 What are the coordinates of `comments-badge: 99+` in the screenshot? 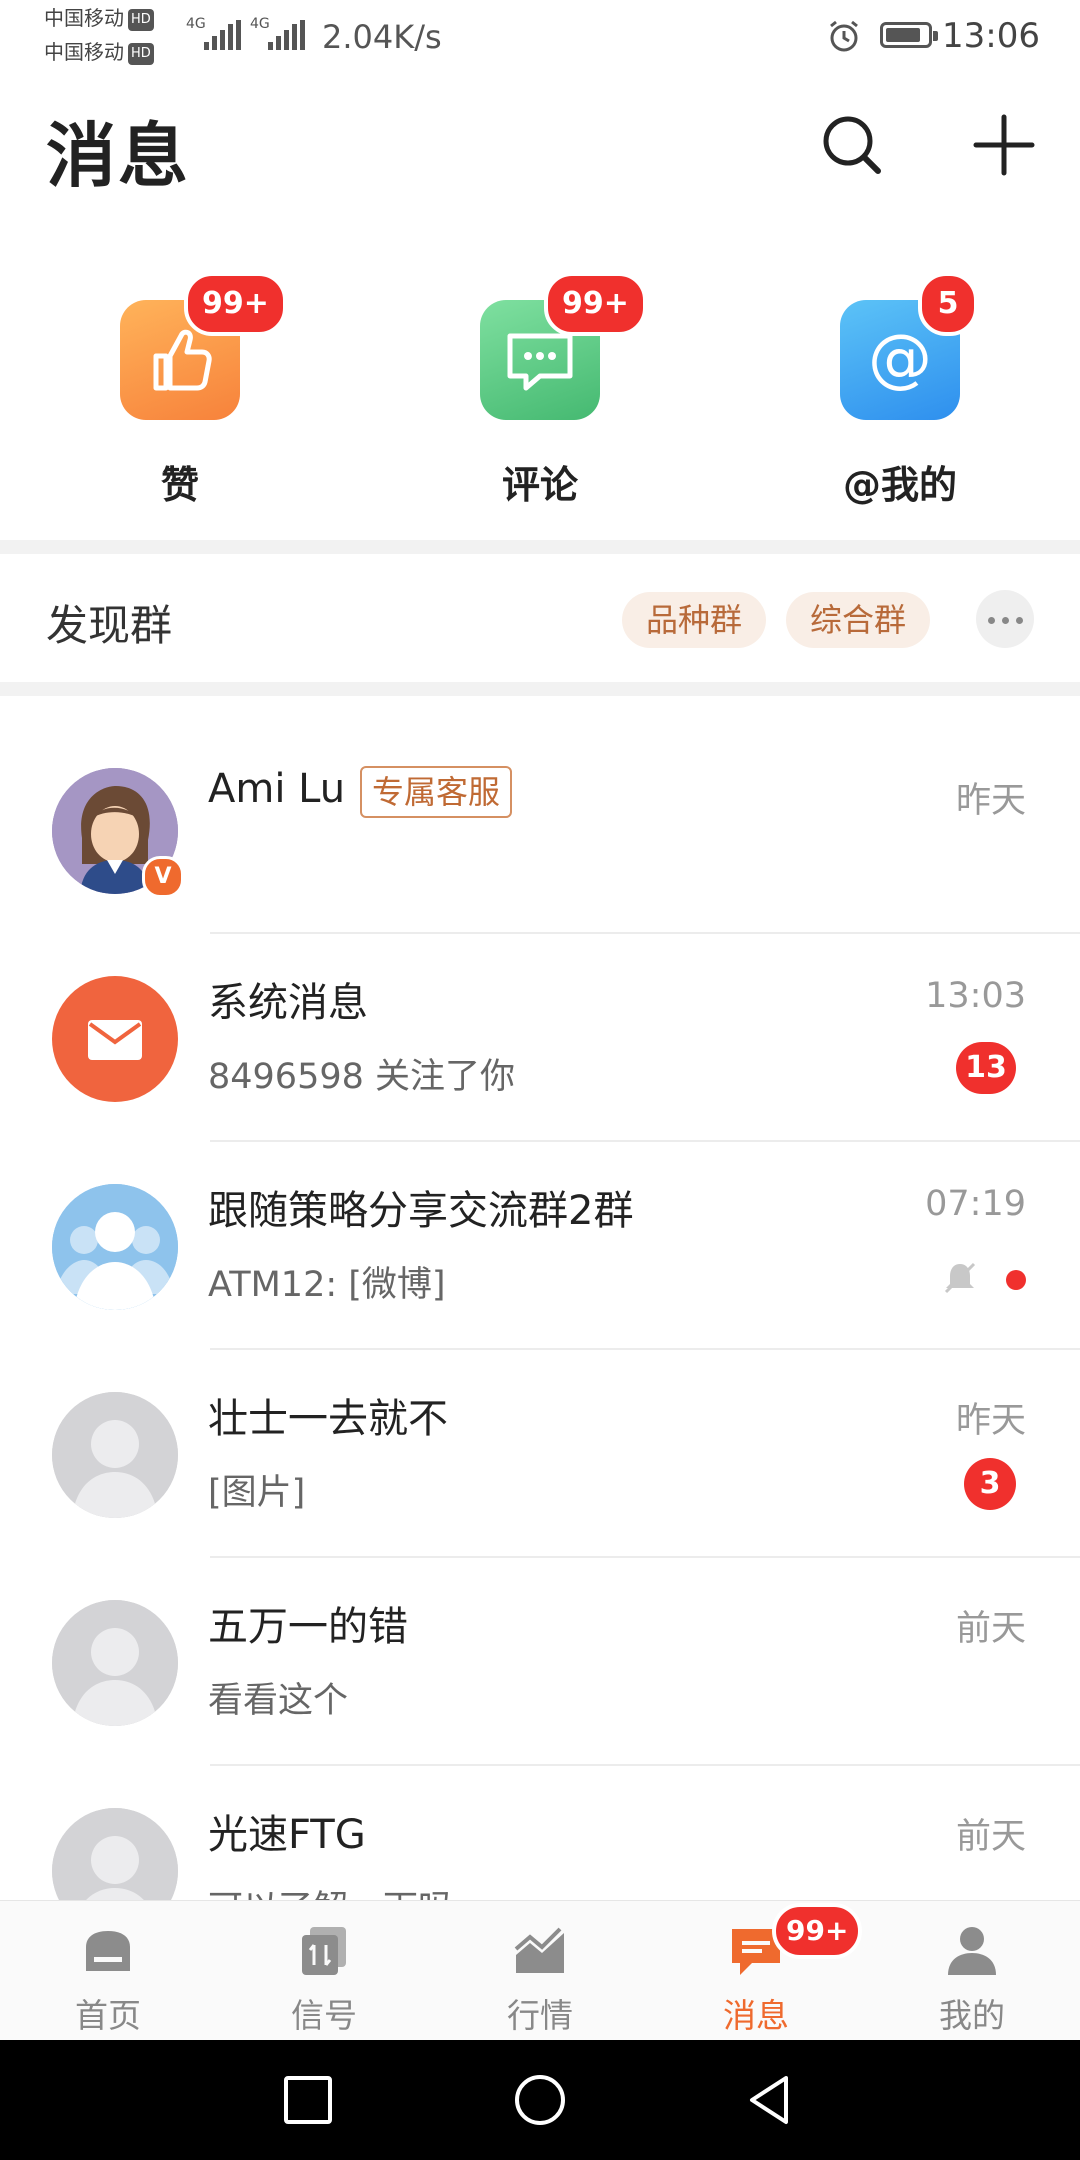 It's located at (595, 304).